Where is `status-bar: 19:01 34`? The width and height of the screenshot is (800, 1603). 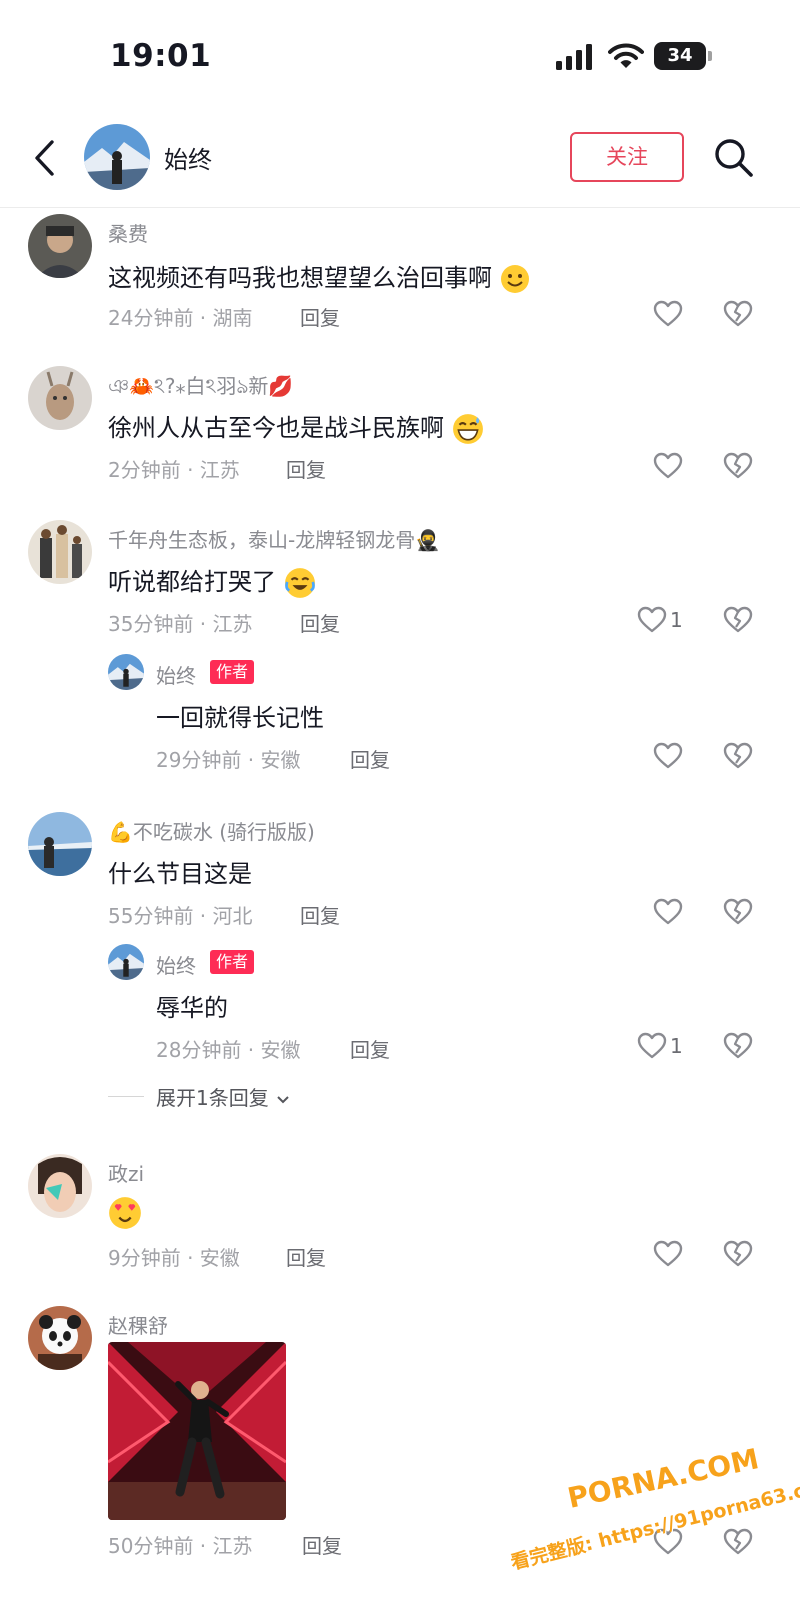 status-bar: 19:01 34 is located at coordinates (400, 55).